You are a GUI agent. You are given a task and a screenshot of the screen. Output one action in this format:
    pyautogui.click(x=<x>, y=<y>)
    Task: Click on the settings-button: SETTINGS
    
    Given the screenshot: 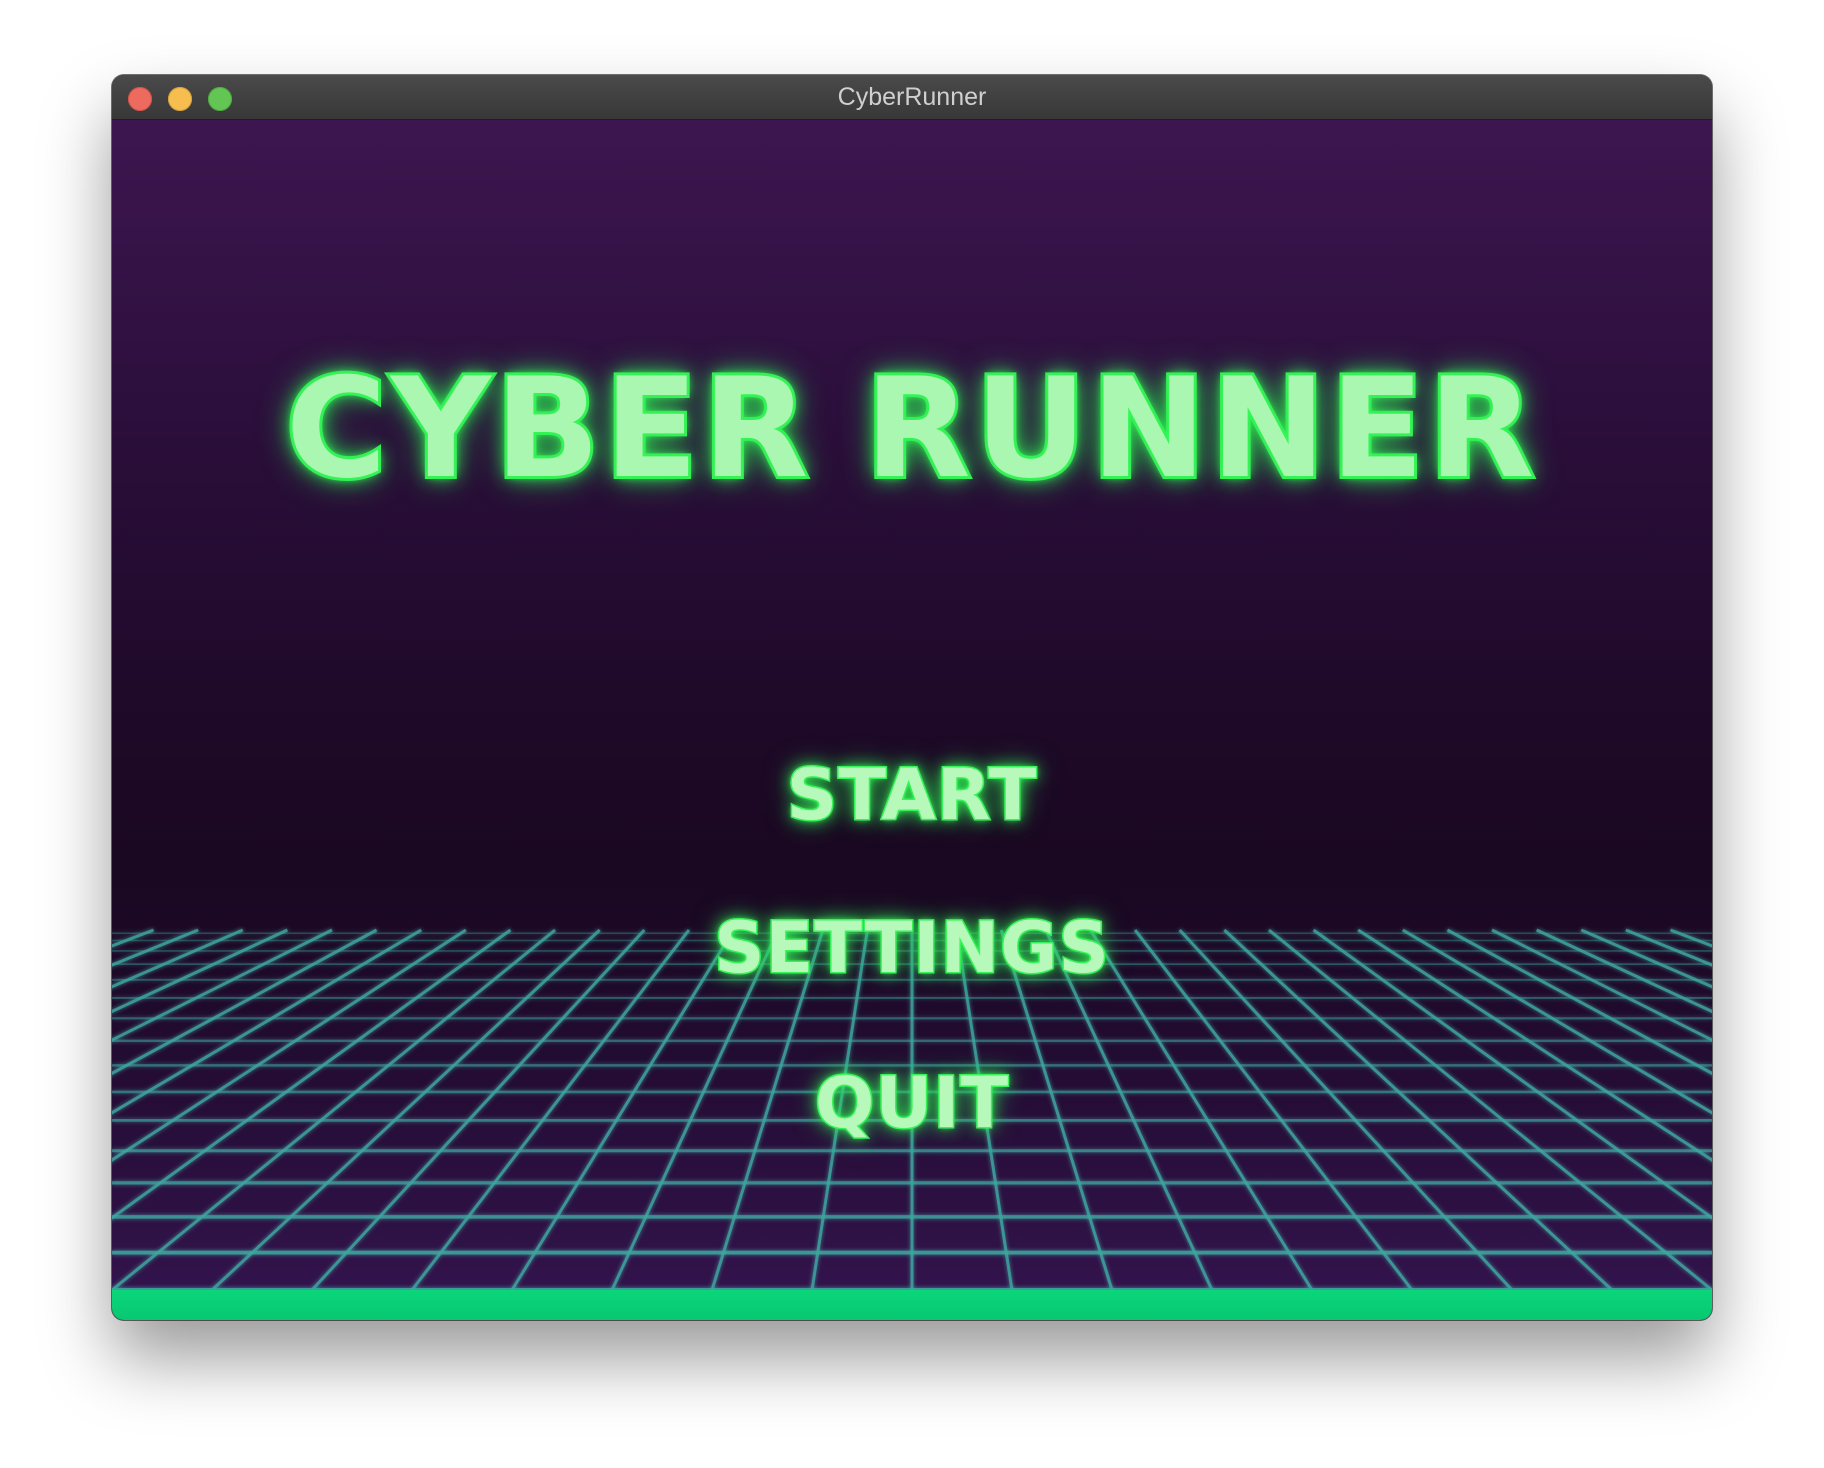 What is the action you would take?
    pyautogui.click(x=912, y=948)
    